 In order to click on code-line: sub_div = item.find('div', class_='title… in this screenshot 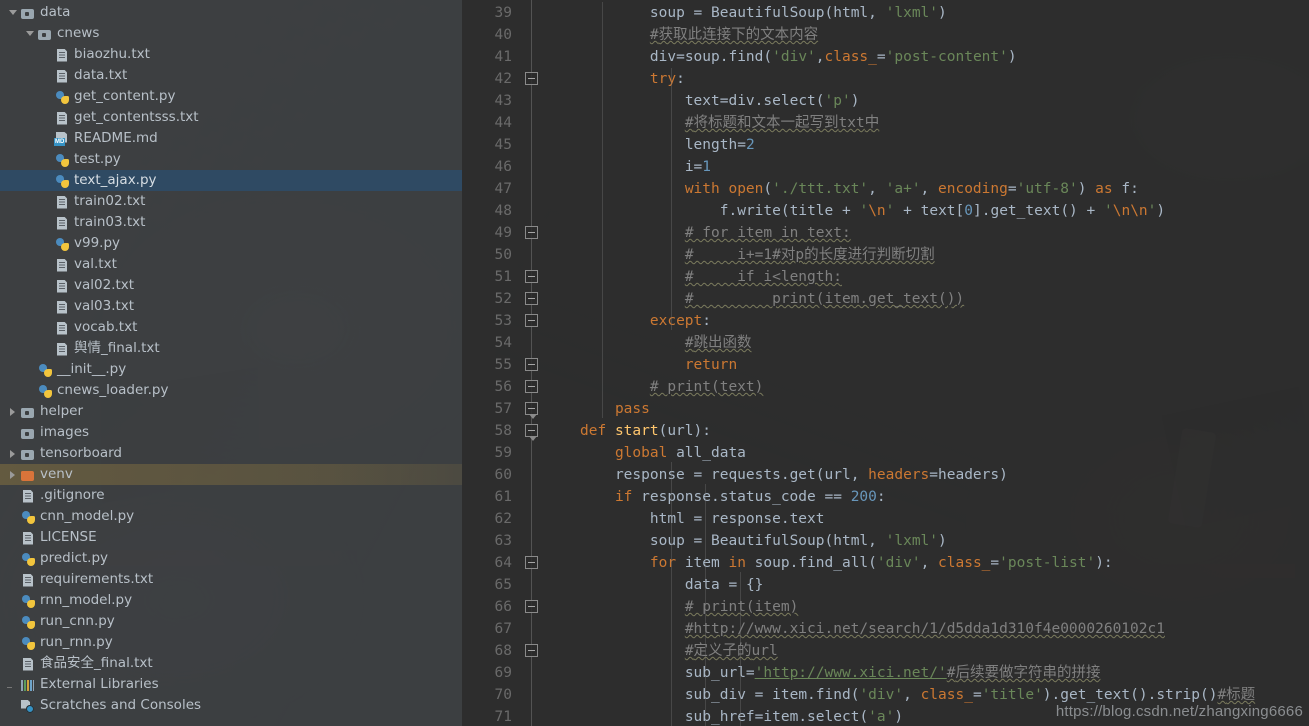, I will do `click(917, 695)`.